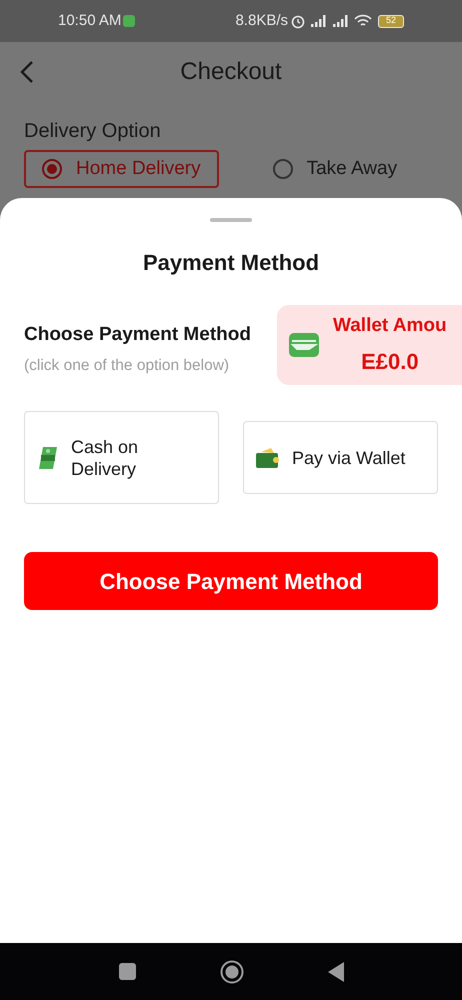 The width and height of the screenshot is (462, 1000). What do you see at coordinates (349, 457) in the screenshot?
I see `option-label: Pay via Wallet` at bounding box center [349, 457].